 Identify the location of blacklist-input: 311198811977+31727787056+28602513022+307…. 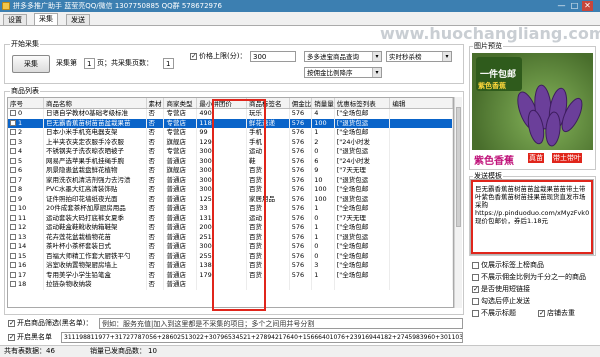
(262, 337).